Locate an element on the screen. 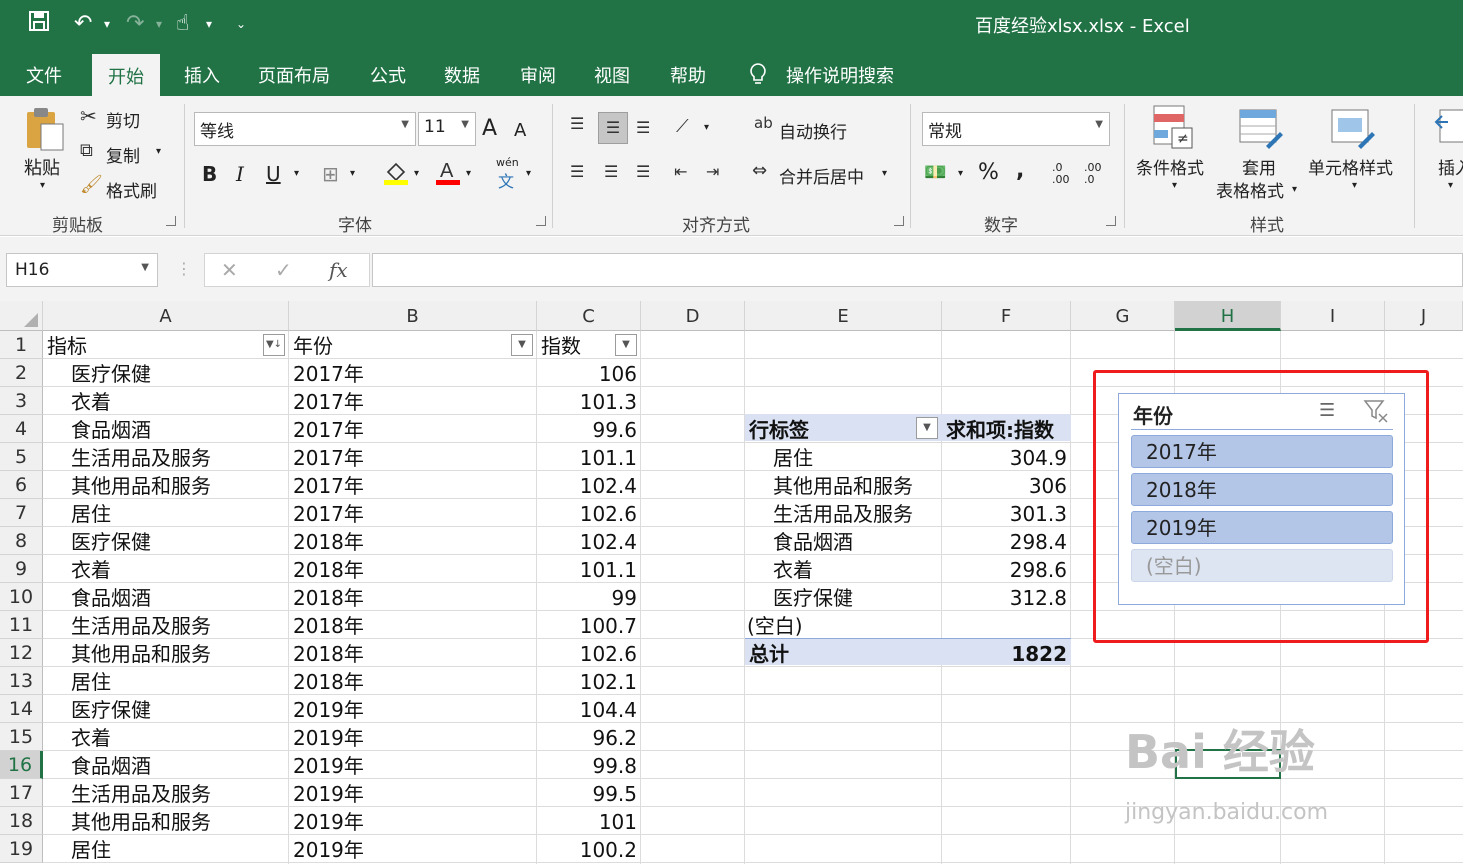  touch-mode-icon: ☝ is located at coordinates (182, 24).